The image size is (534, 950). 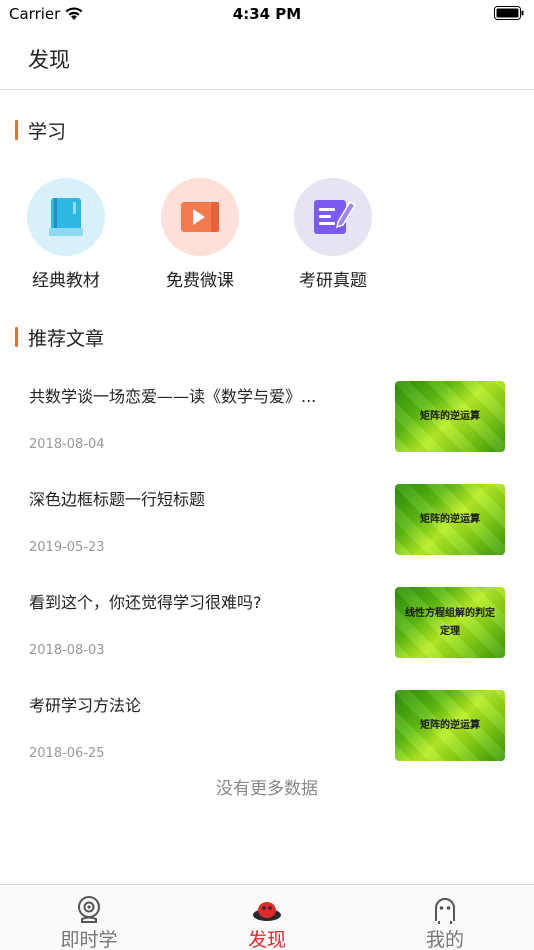 What do you see at coordinates (200, 217) in the screenshot?
I see `video-icon` at bounding box center [200, 217].